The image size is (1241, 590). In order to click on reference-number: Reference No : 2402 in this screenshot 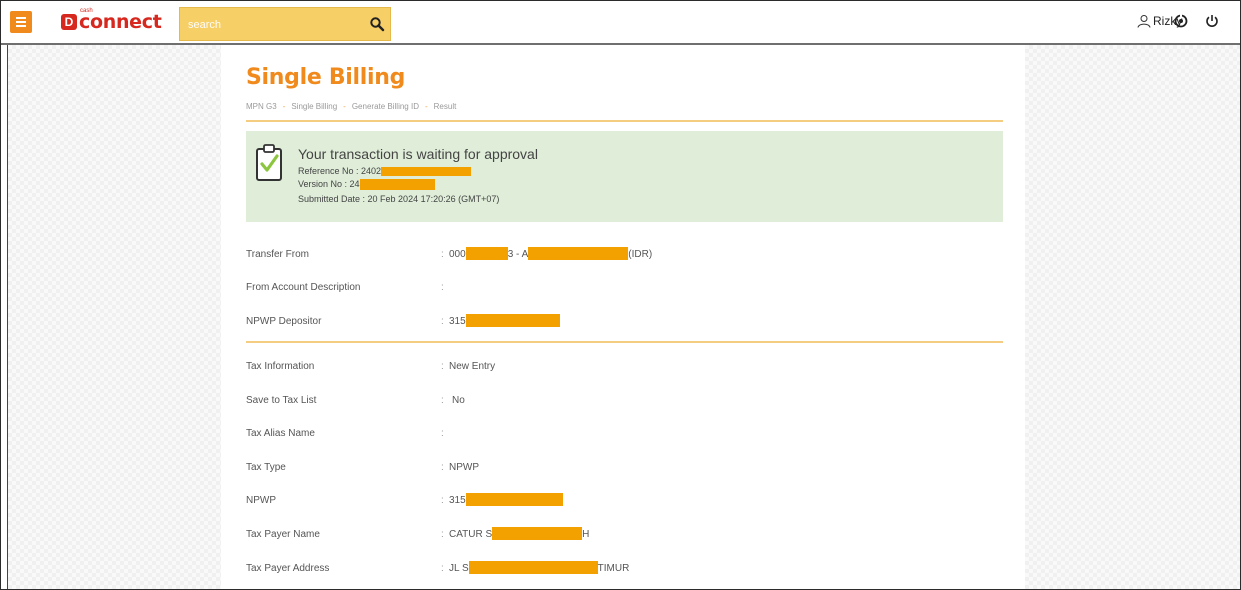, I will do `click(385, 171)`.